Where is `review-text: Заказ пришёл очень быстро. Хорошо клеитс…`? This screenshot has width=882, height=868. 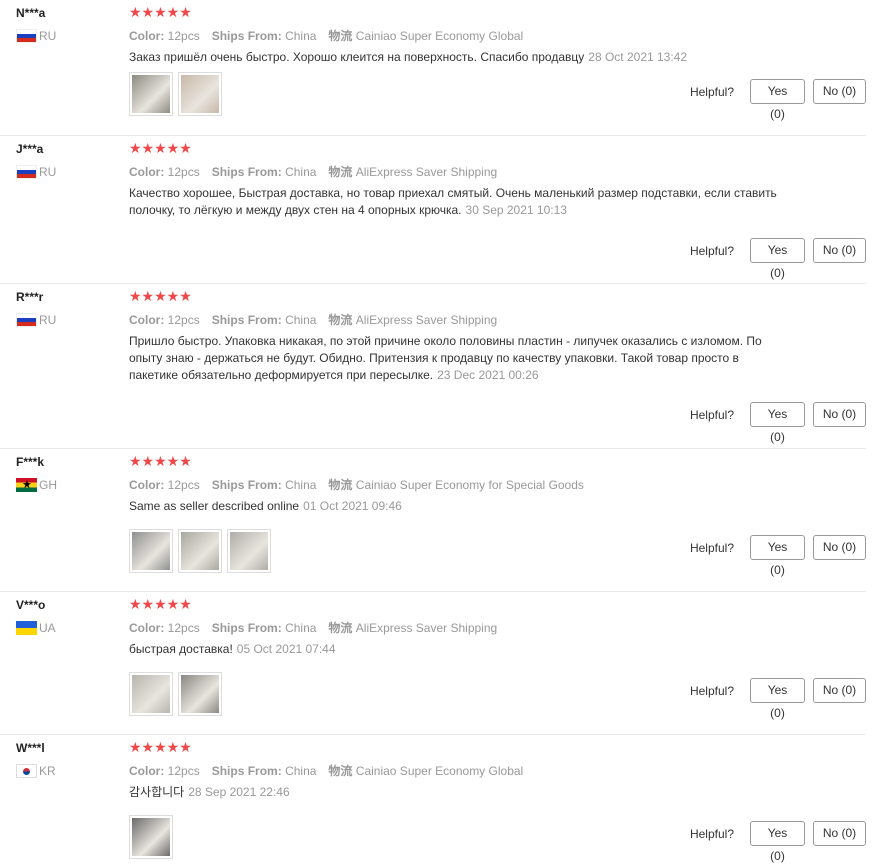
review-text: Заказ пришёл очень быстро. Хорошо клеитс… is located at coordinates (454, 57).